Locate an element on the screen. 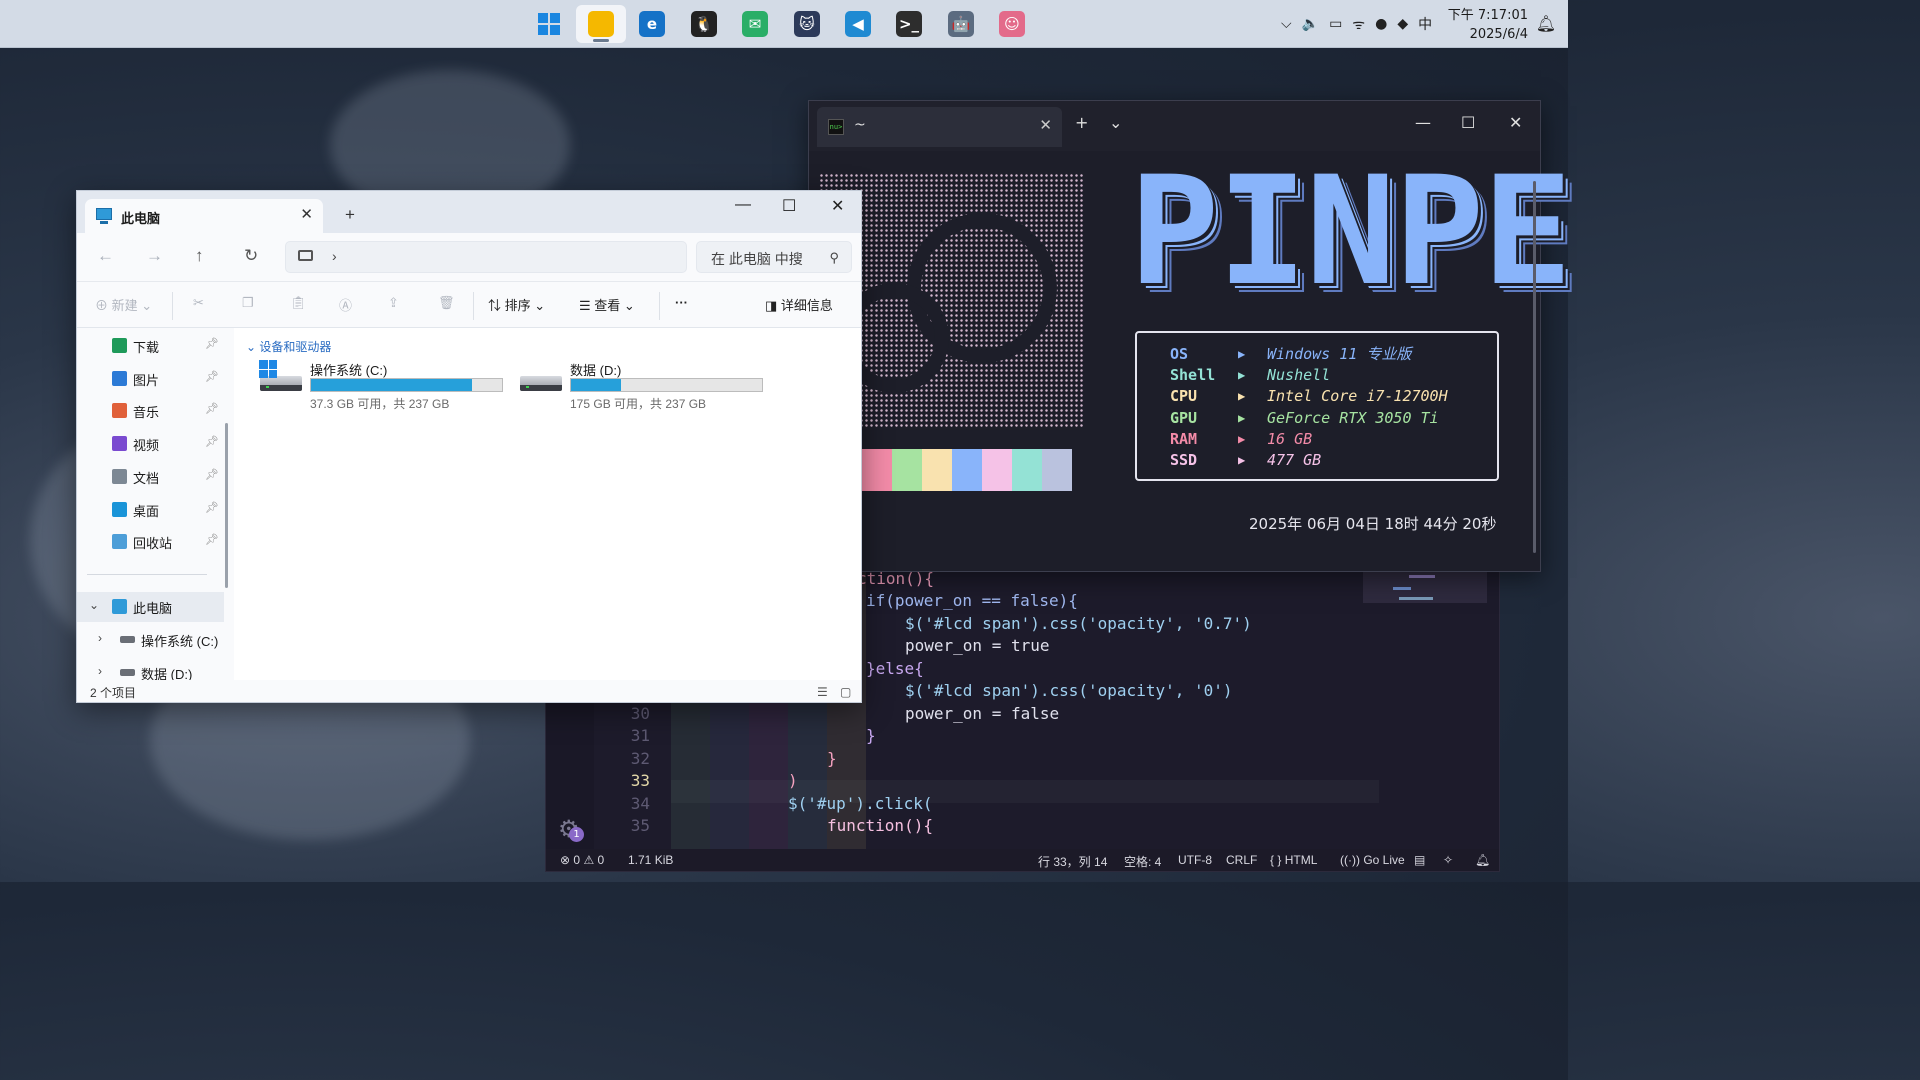 The image size is (1920, 1080). sysinfo-key: CPU is located at coordinates (1184, 396).